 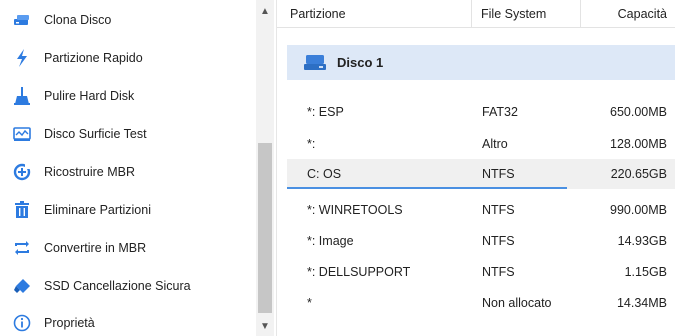 What do you see at coordinates (500, 112) in the screenshot?
I see `cell-filesystem: FAT32` at bounding box center [500, 112].